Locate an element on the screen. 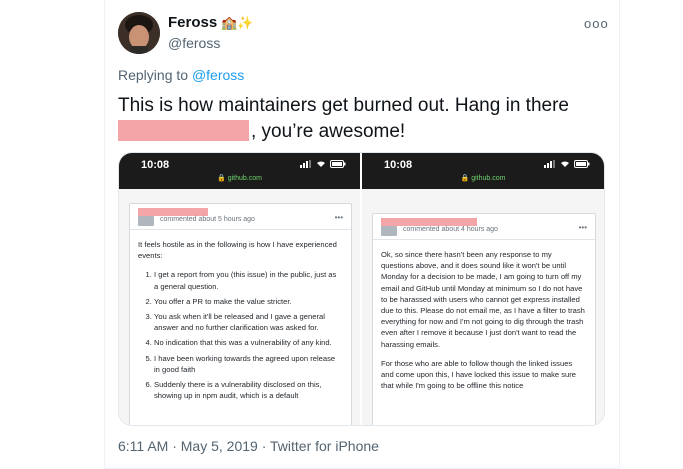  reply-handle-link: @feross is located at coordinates (218, 75).